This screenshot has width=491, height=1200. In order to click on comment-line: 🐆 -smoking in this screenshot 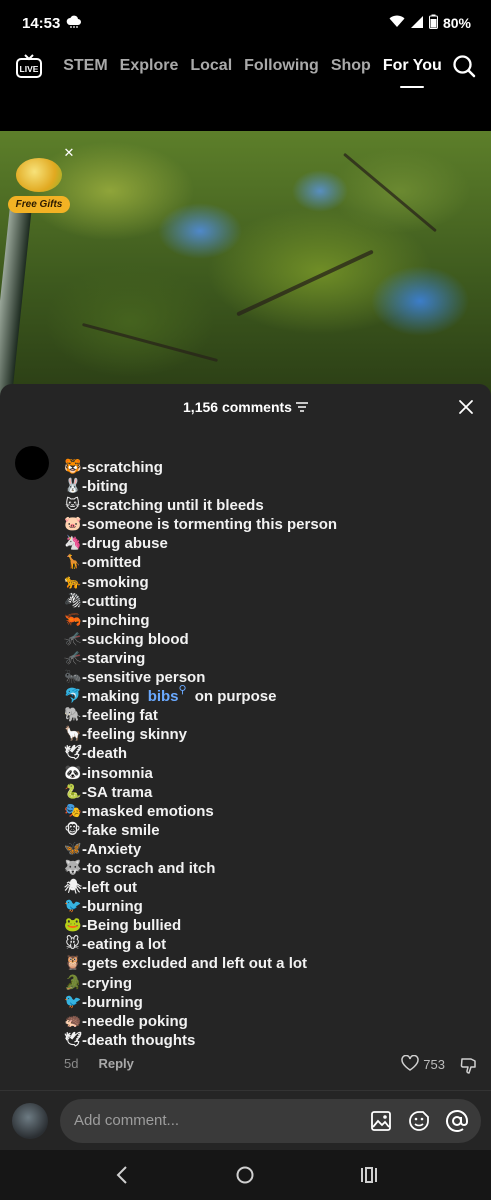, I will do `click(274, 582)`.